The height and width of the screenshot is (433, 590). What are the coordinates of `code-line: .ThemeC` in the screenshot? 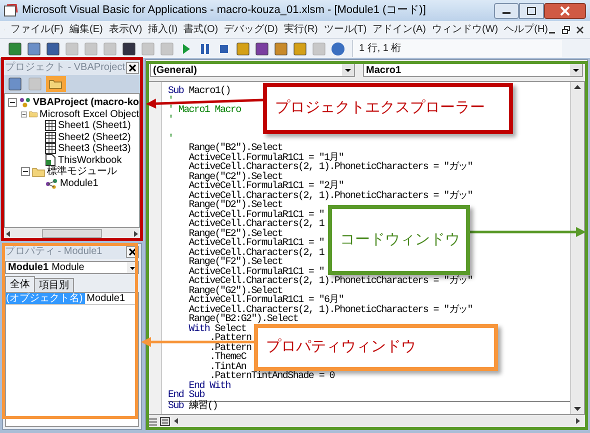 It's located at (227, 357).